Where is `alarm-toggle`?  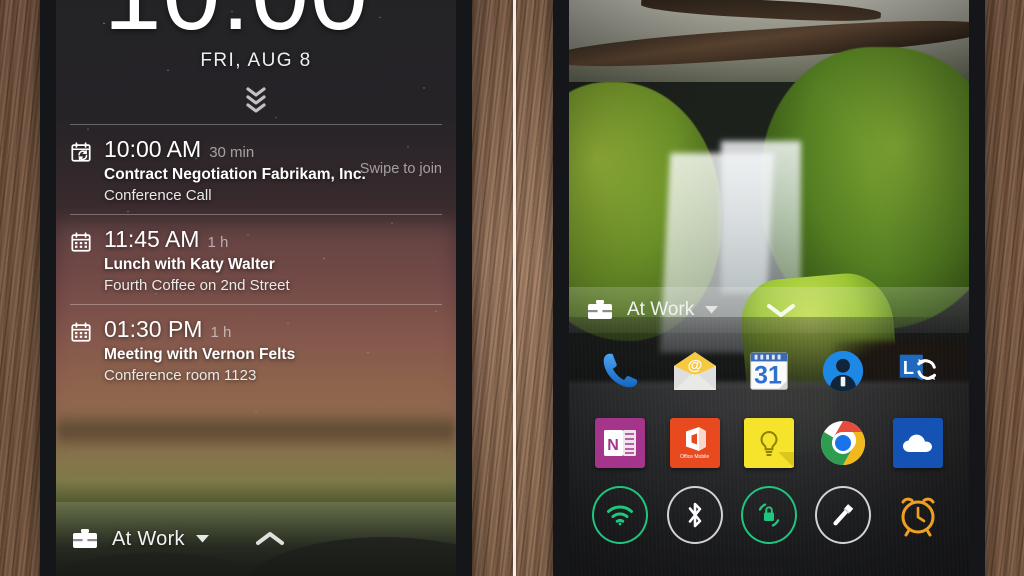 alarm-toggle is located at coordinates (918, 515).